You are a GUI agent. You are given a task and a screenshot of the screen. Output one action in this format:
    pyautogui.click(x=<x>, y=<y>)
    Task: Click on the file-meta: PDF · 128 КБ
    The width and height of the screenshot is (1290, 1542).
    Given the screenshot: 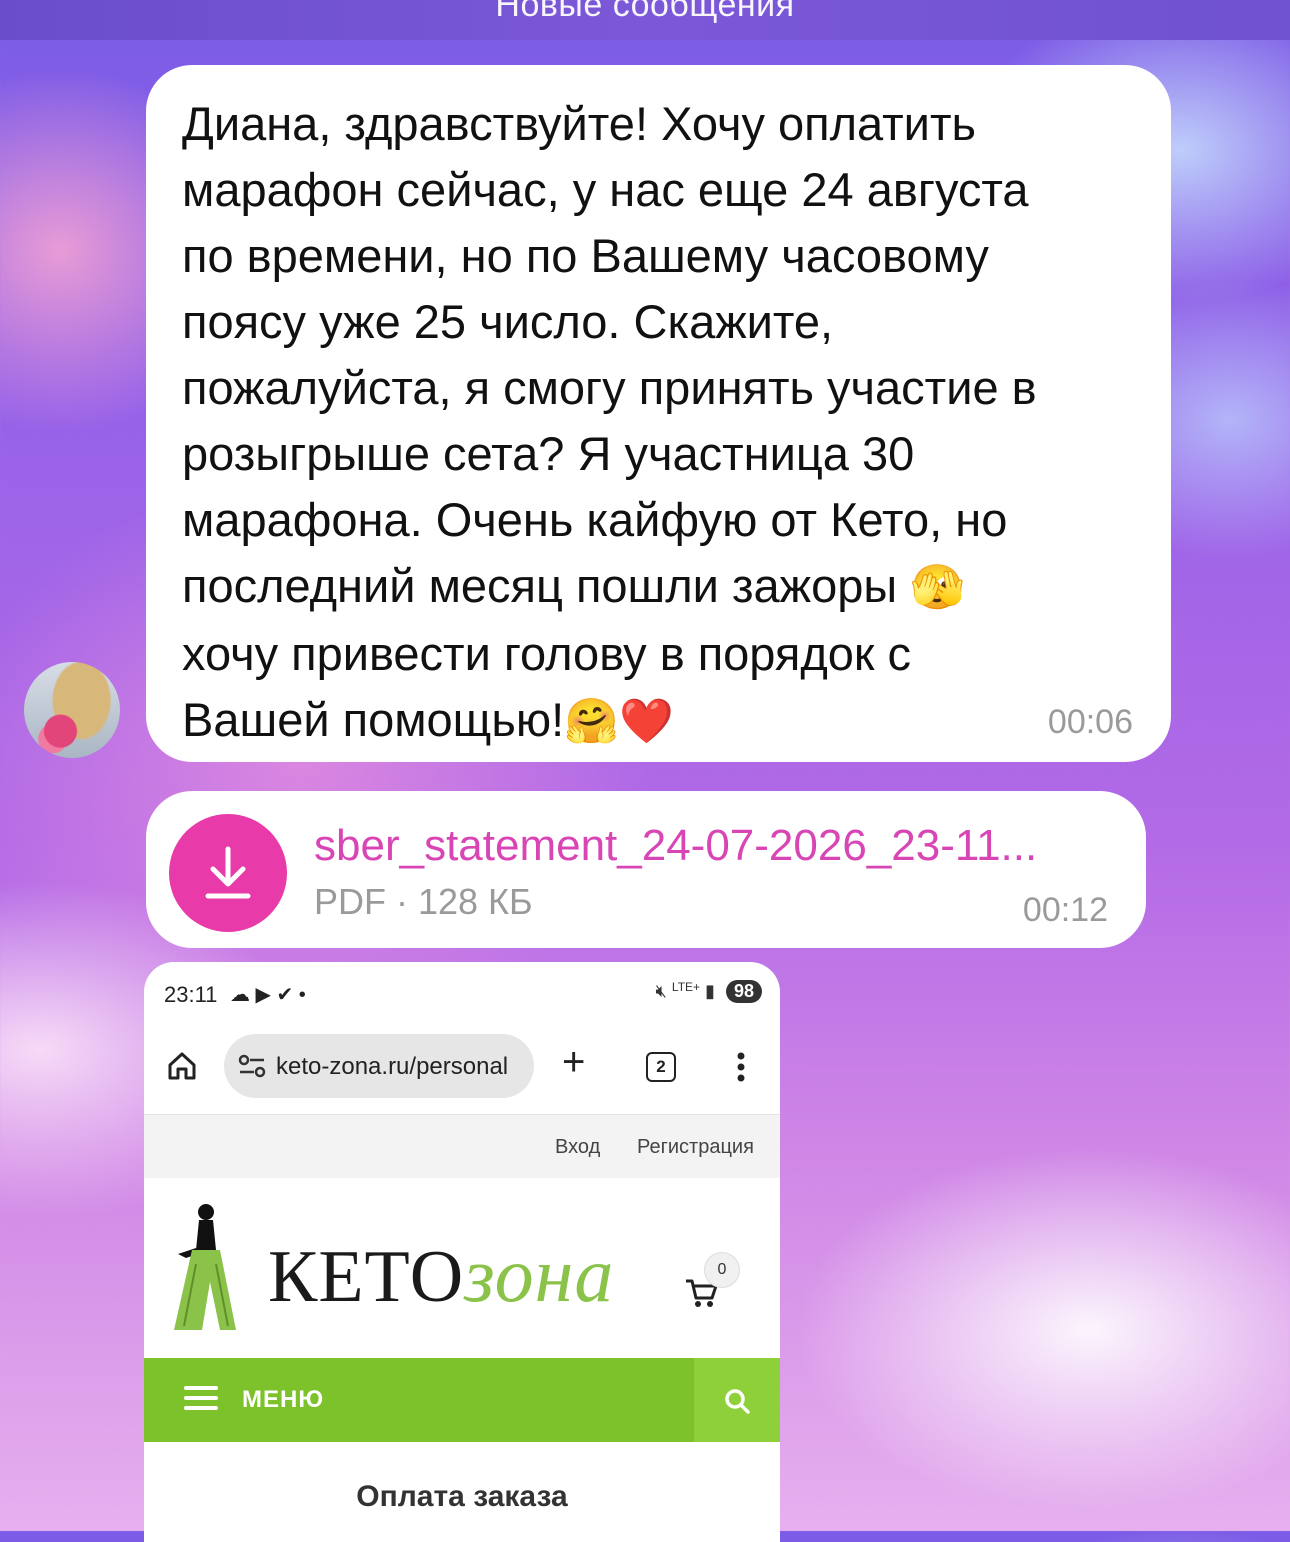 What is the action you would take?
    pyautogui.click(x=423, y=901)
    